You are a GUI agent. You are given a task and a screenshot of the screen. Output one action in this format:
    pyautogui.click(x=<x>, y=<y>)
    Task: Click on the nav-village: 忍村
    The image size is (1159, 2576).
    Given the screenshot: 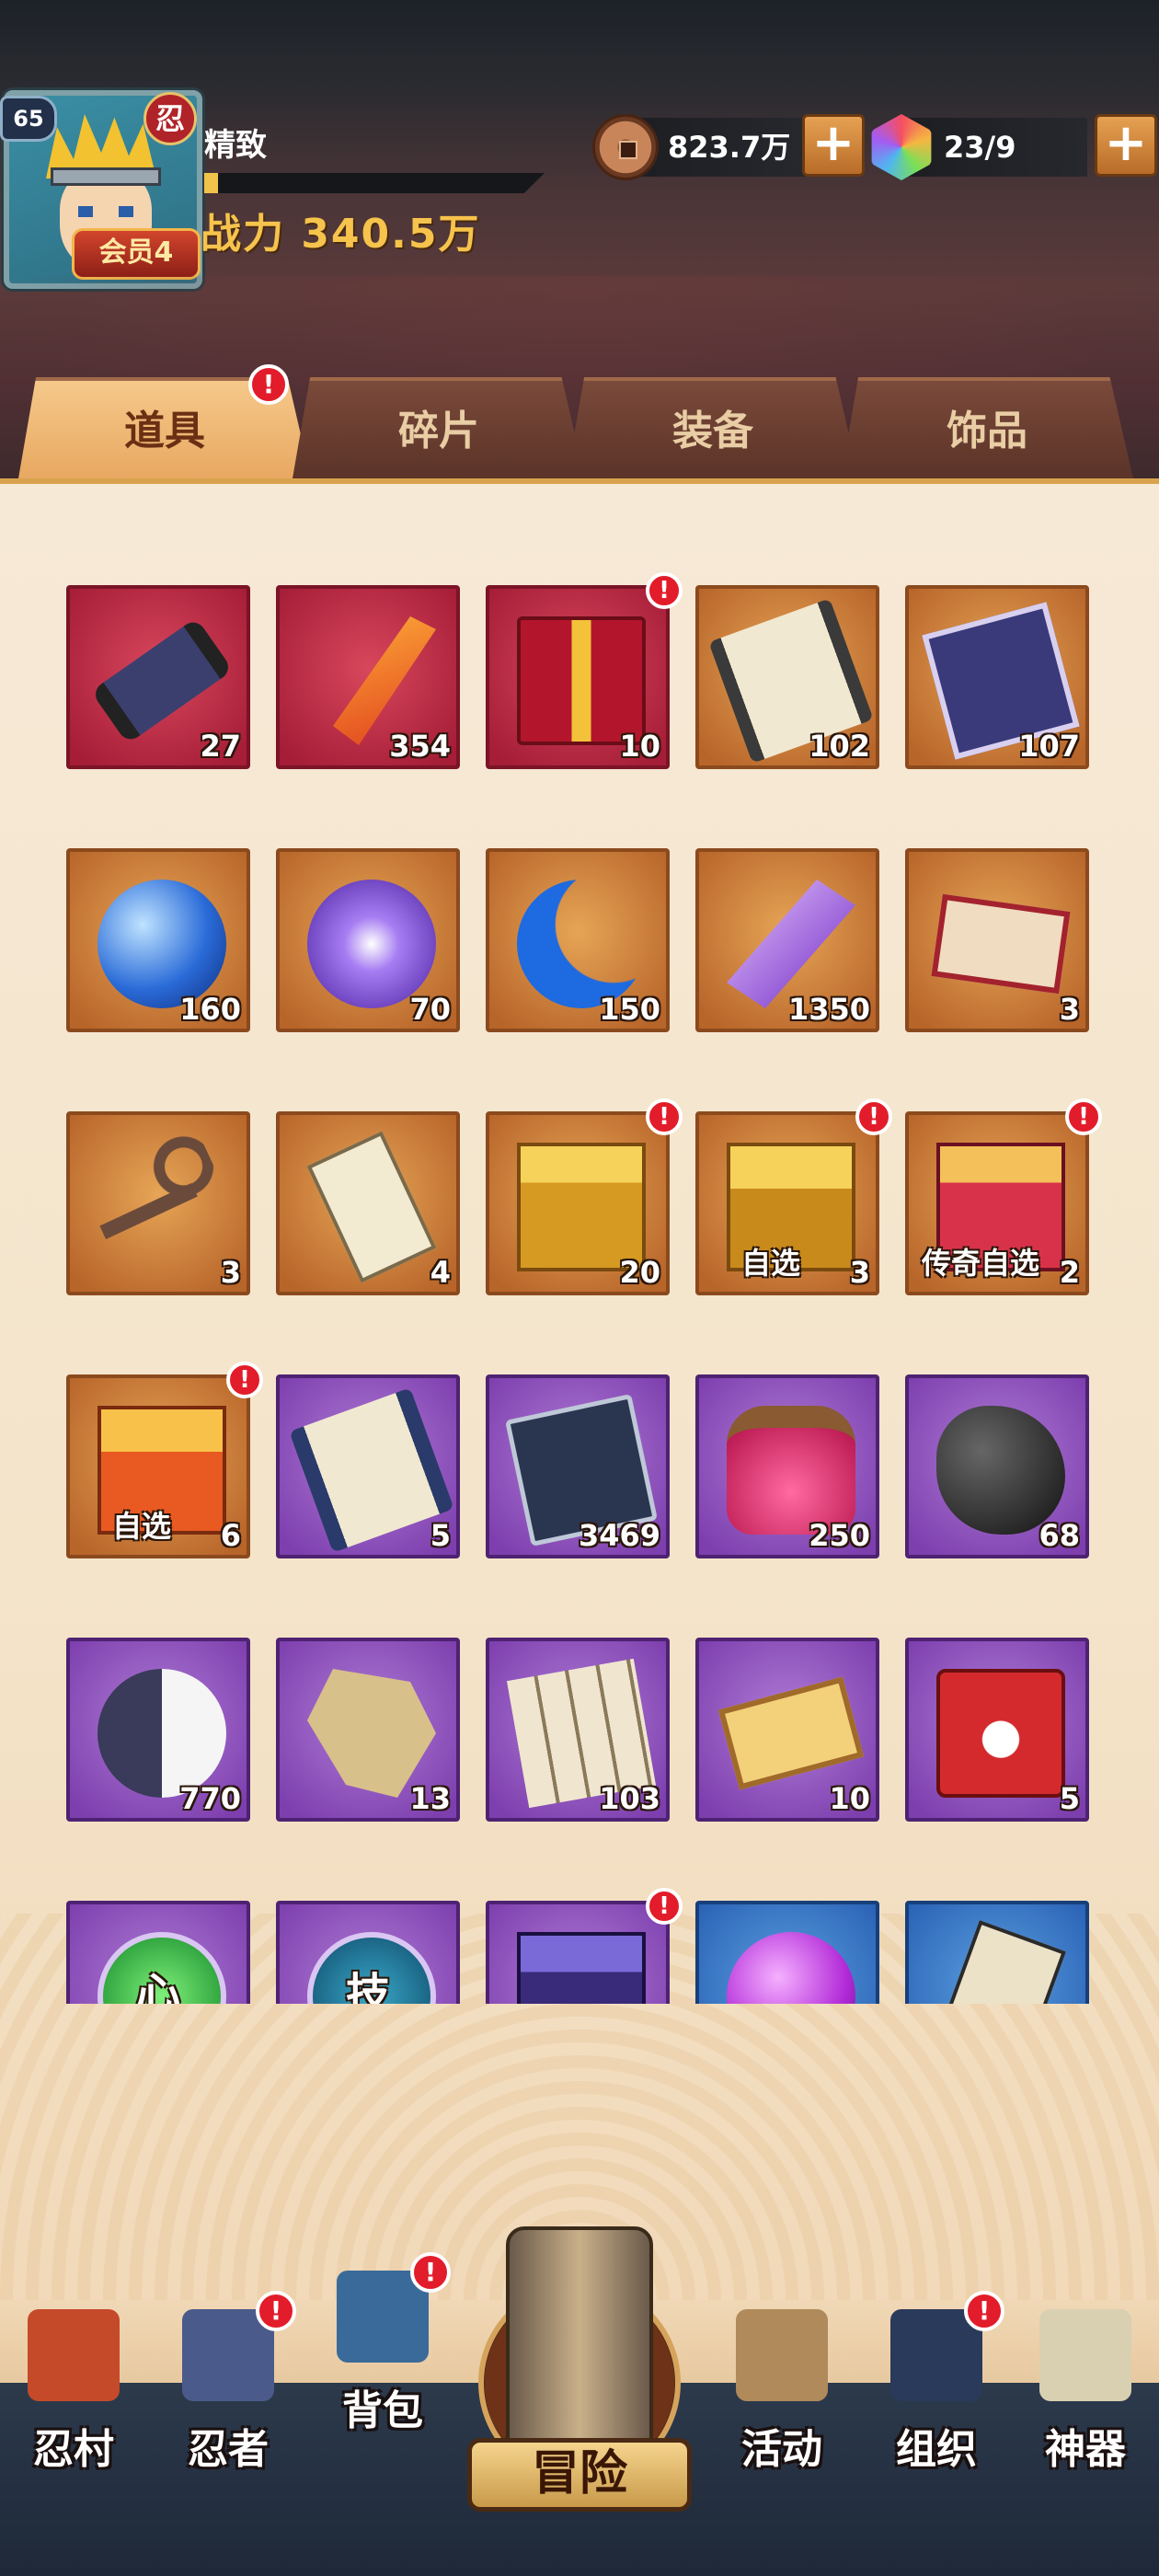 What is the action you would take?
    pyautogui.click(x=73, y=2383)
    